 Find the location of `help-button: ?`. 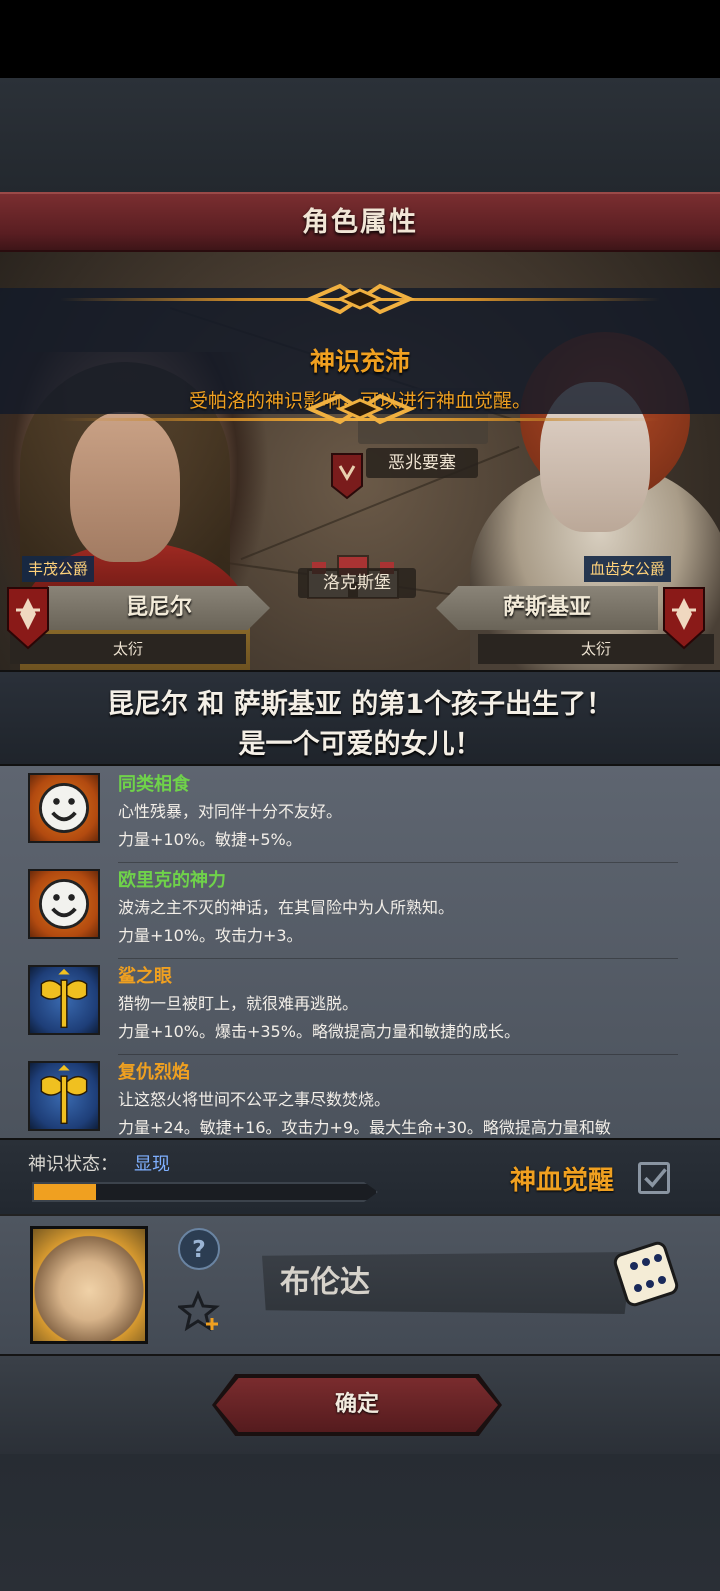

help-button: ? is located at coordinates (199, 1249).